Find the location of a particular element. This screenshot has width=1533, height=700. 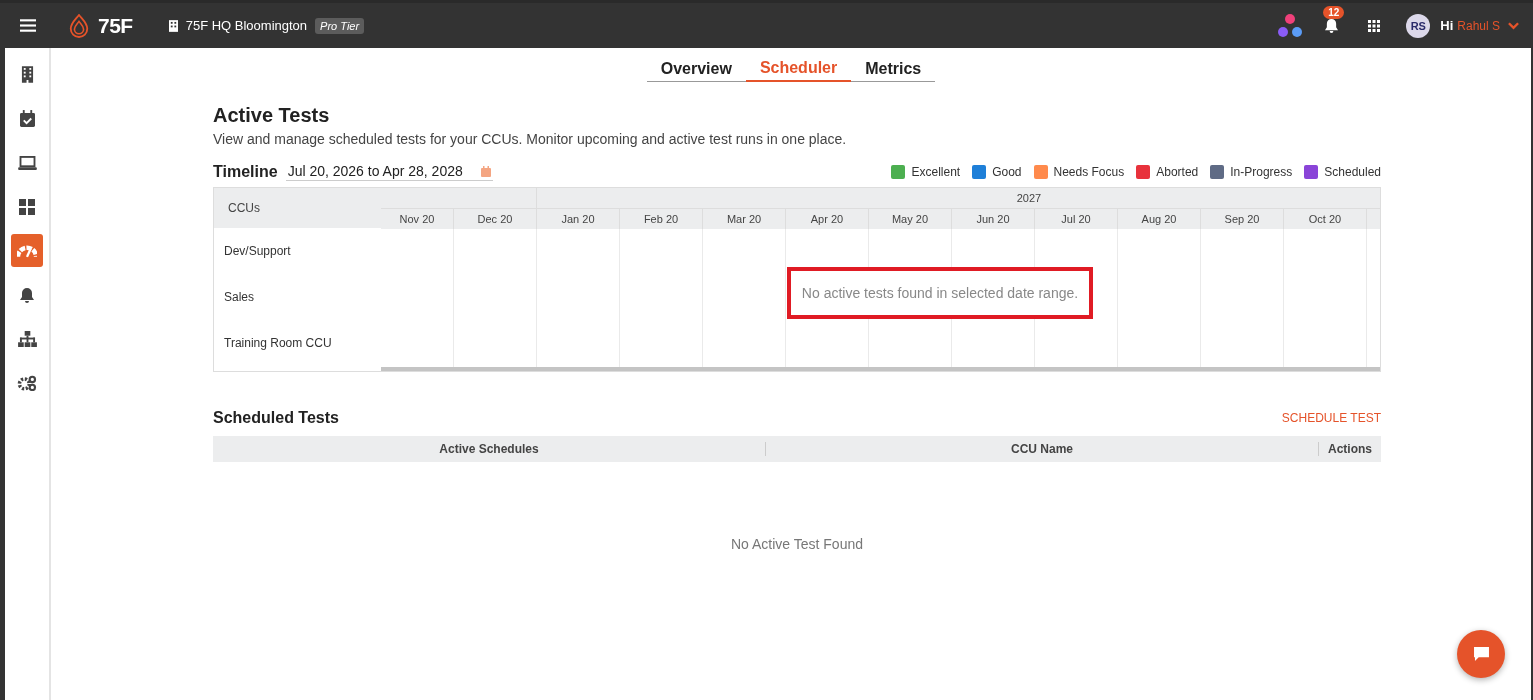

tier-badge: Pro Tier is located at coordinates (340, 25).